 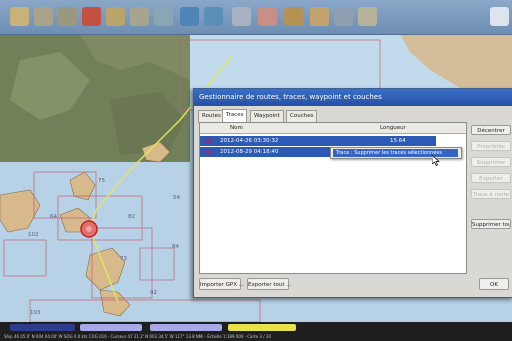 I want to click on pencil-icon, so click(x=91, y=16).